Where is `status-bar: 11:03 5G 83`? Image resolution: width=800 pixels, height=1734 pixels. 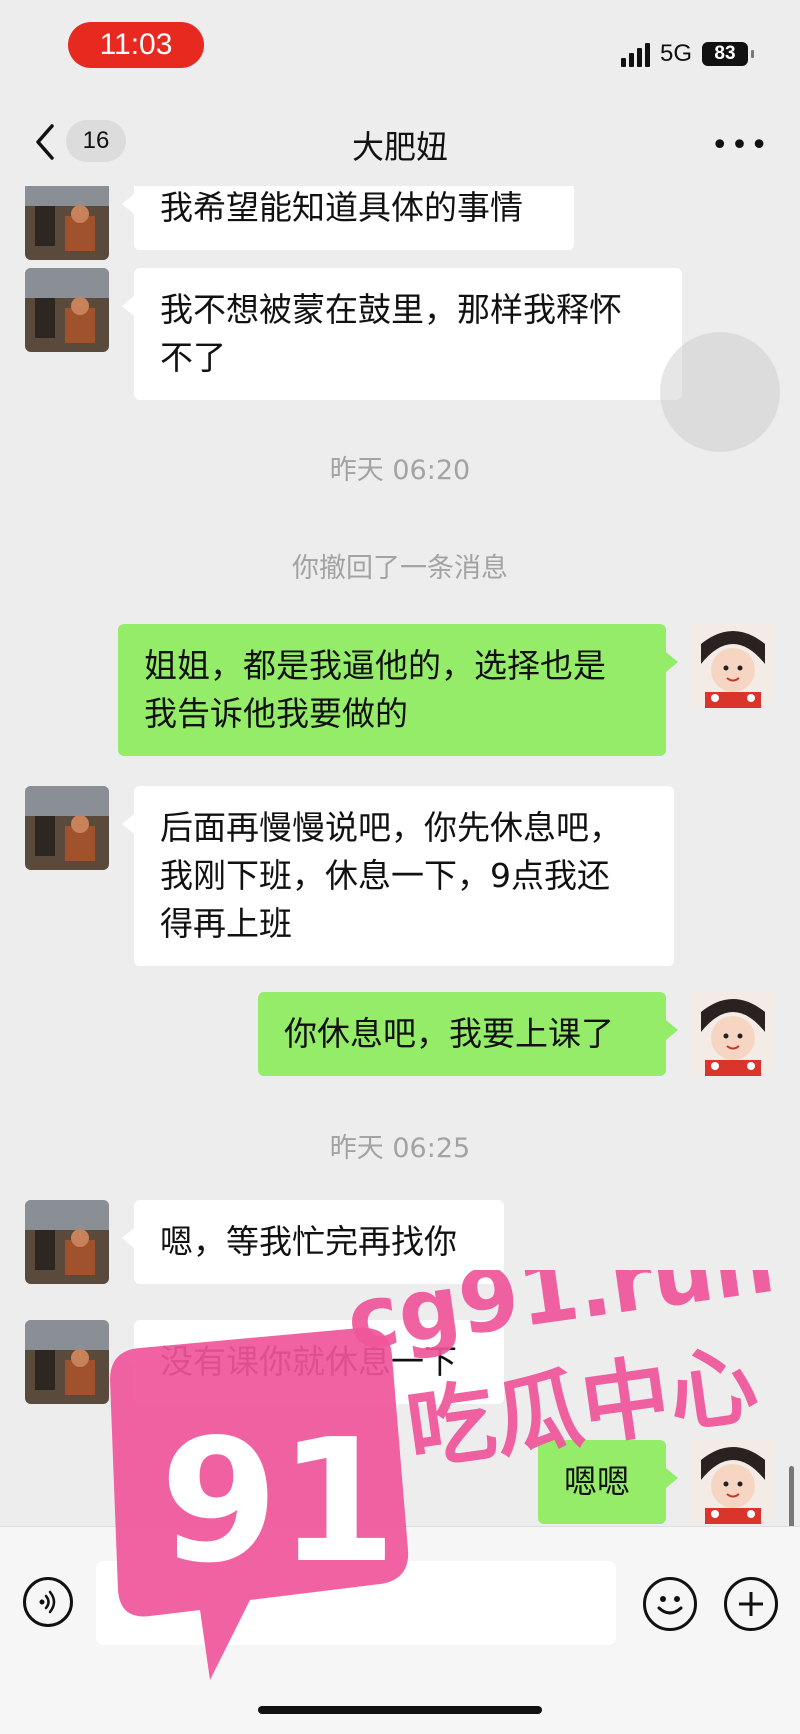
status-bar: 11:03 5G 83 is located at coordinates (400, 50).